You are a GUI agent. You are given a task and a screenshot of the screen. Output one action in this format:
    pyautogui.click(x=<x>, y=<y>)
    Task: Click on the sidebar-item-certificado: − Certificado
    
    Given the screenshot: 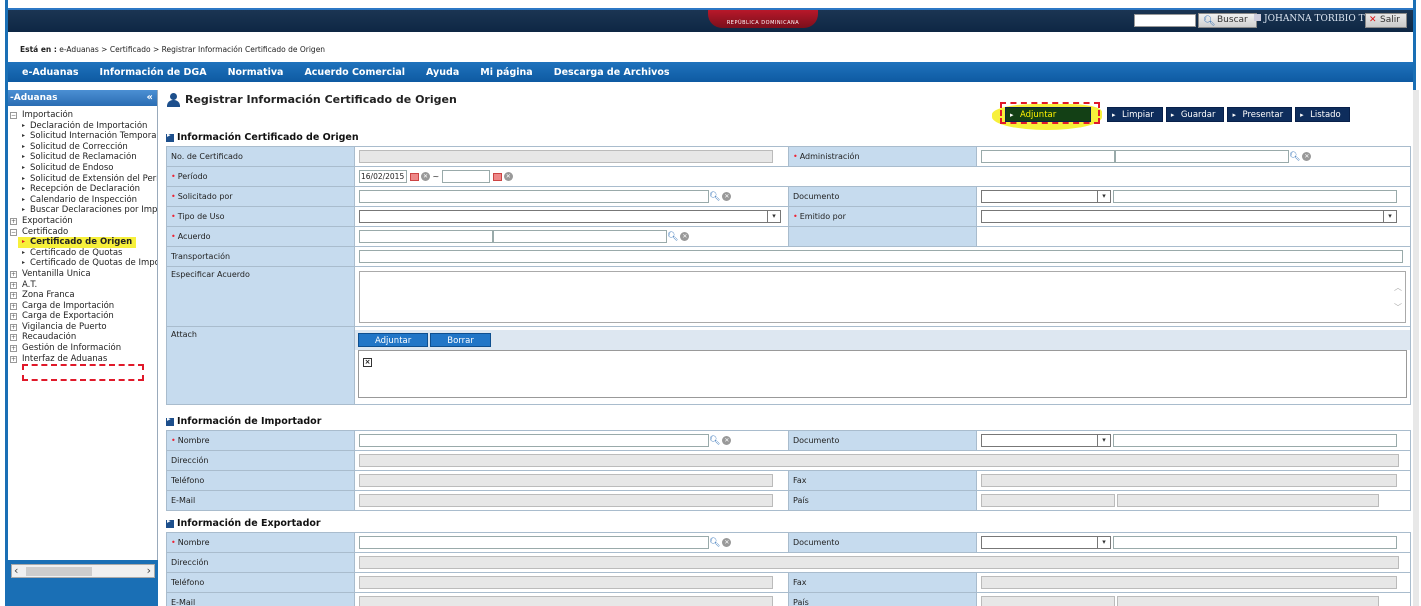 What is the action you would take?
    pyautogui.click(x=82, y=232)
    